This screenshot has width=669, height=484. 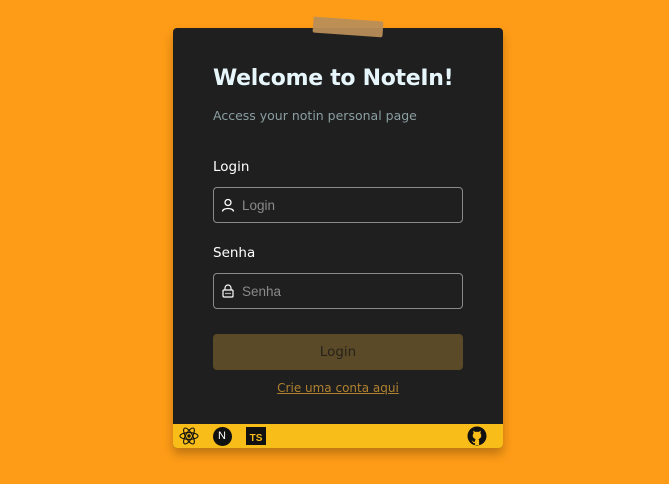 I want to click on login-button: Login, so click(x=338, y=352).